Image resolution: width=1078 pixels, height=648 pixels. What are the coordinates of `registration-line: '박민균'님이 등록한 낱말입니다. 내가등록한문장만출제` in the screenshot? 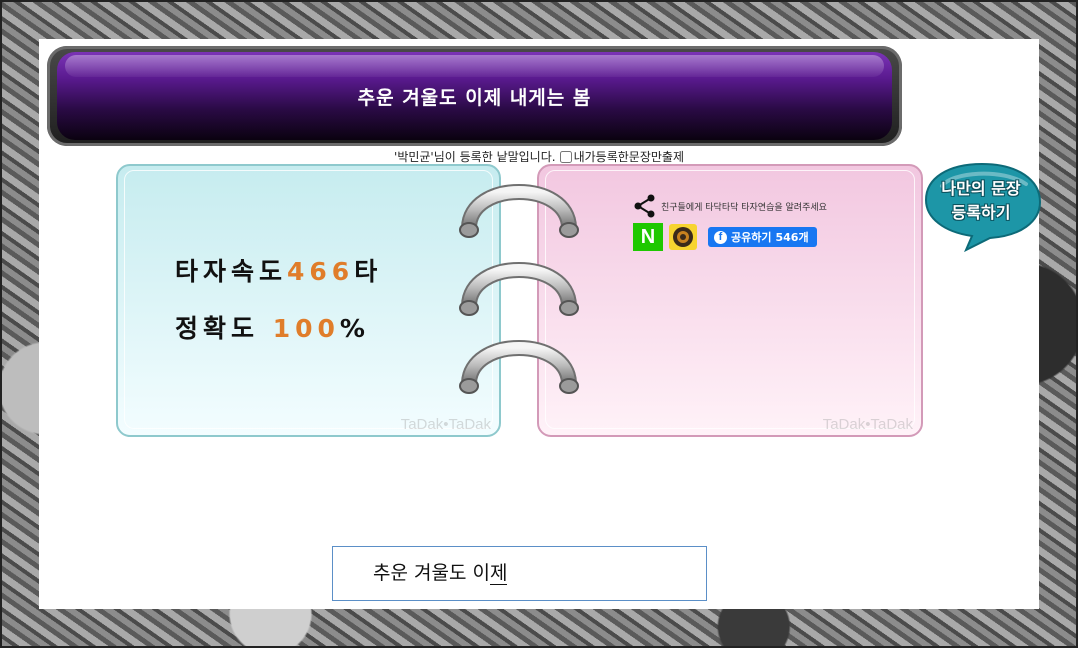 It's located at (539, 156).